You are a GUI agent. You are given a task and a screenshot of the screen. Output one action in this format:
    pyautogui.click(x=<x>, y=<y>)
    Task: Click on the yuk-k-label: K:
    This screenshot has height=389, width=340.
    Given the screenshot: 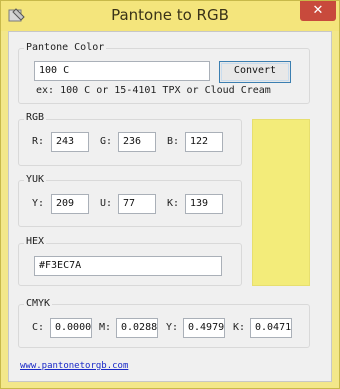 What is the action you would take?
    pyautogui.click(x=173, y=203)
    